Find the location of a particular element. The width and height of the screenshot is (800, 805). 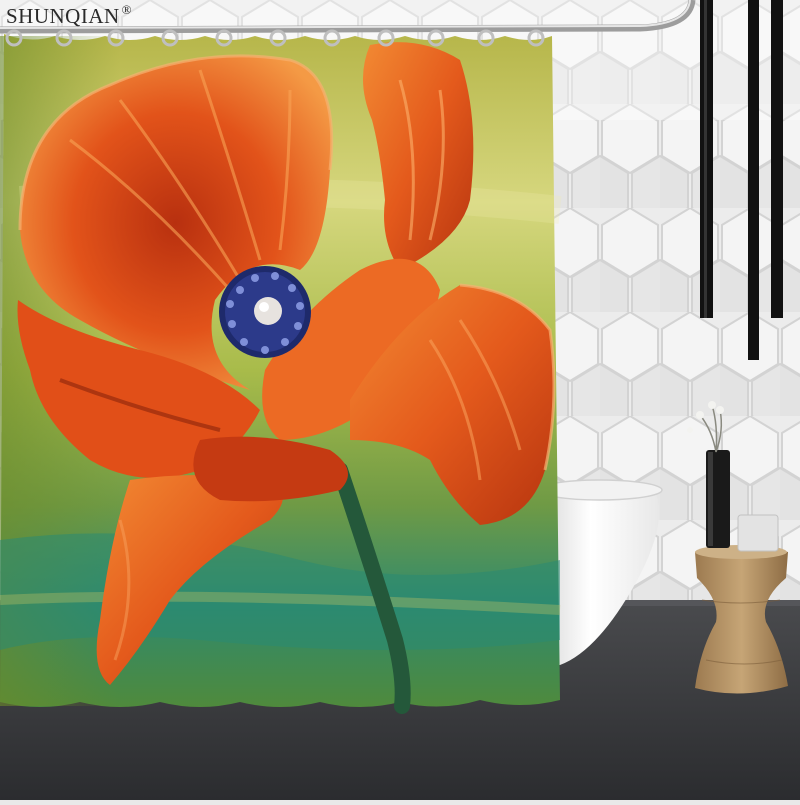

brand-watermark: SHUNQIAN ® is located at coordinates (69, 15).